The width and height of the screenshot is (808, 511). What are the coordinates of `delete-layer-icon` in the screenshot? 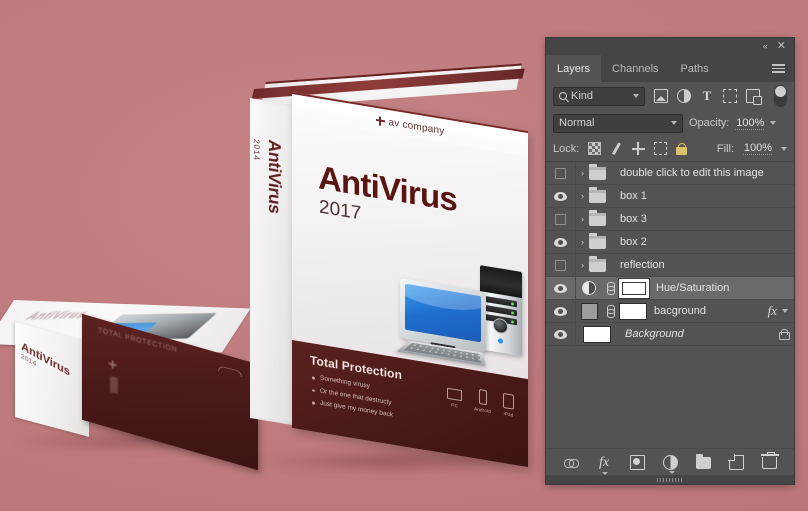 It's located at (769, 460).